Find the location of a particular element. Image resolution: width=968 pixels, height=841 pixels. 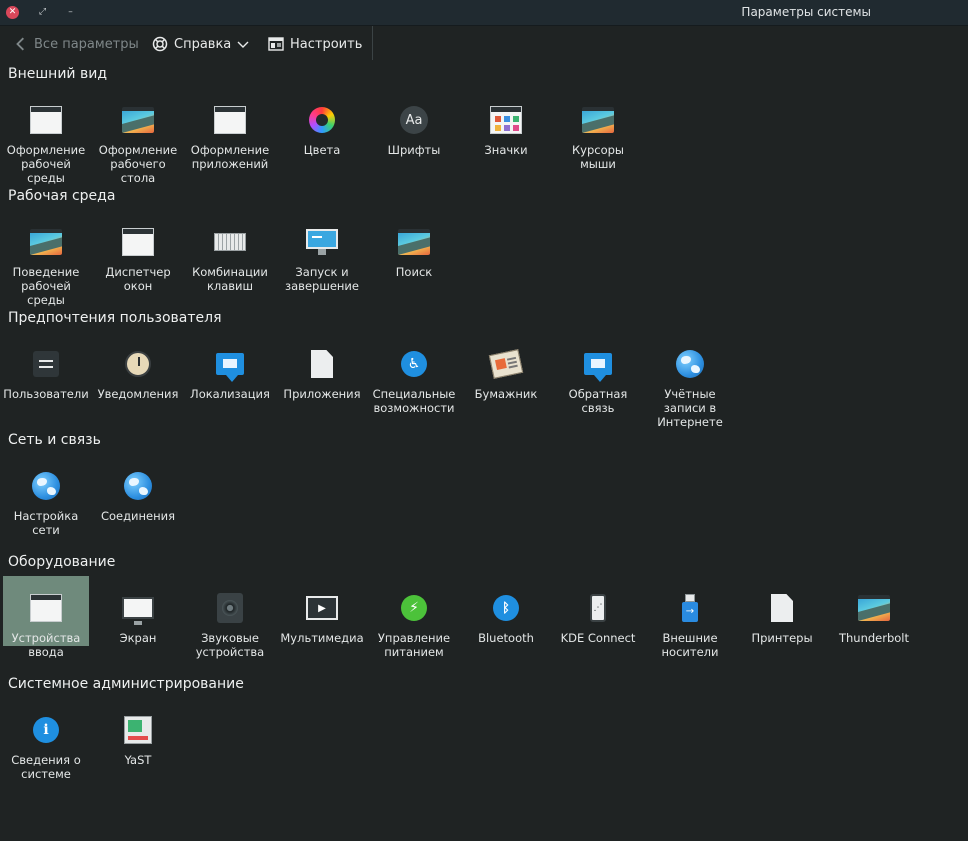

settings-module-item: Поиск is located at coordinates (414, 245).